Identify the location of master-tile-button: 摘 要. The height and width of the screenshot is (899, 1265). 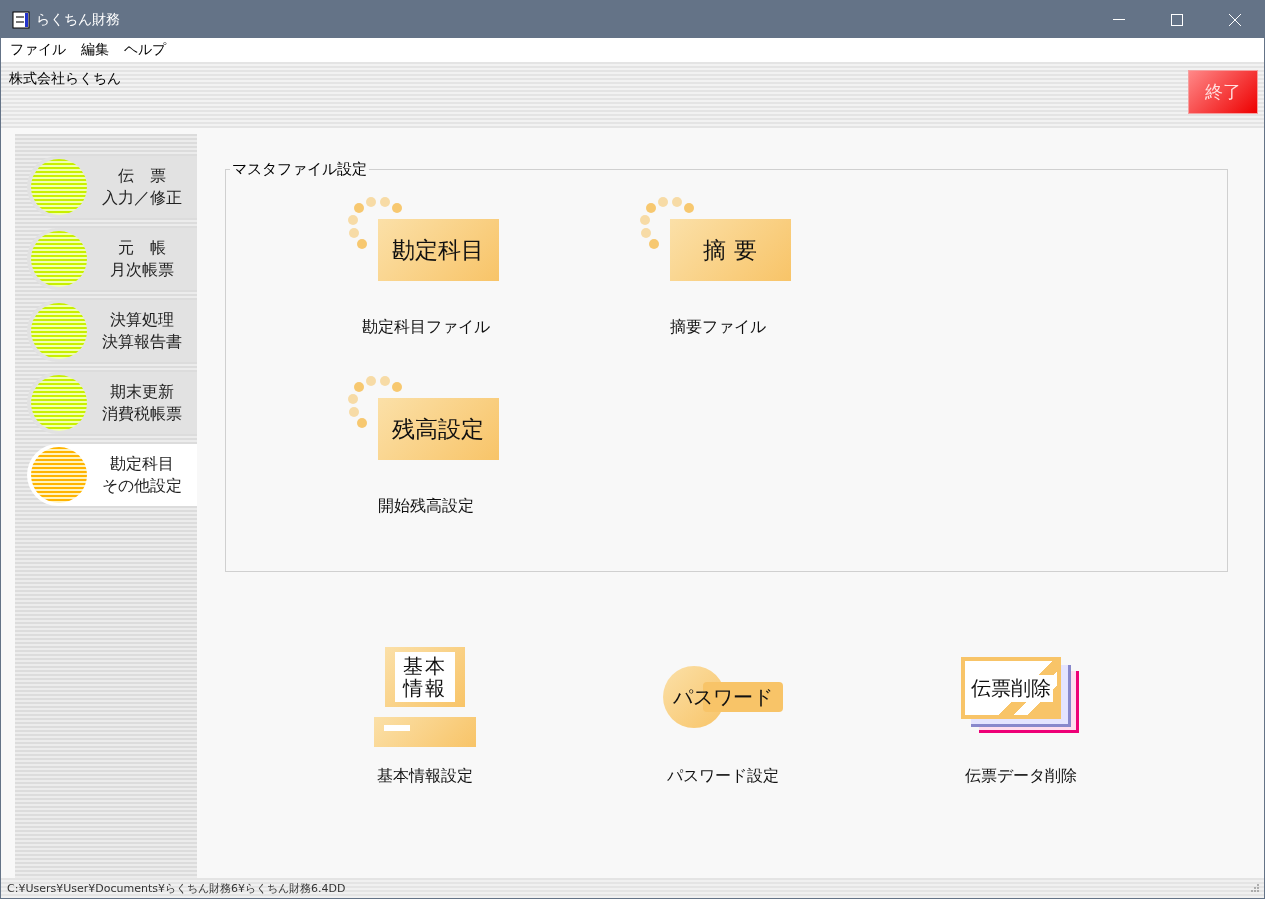
(730, 250).